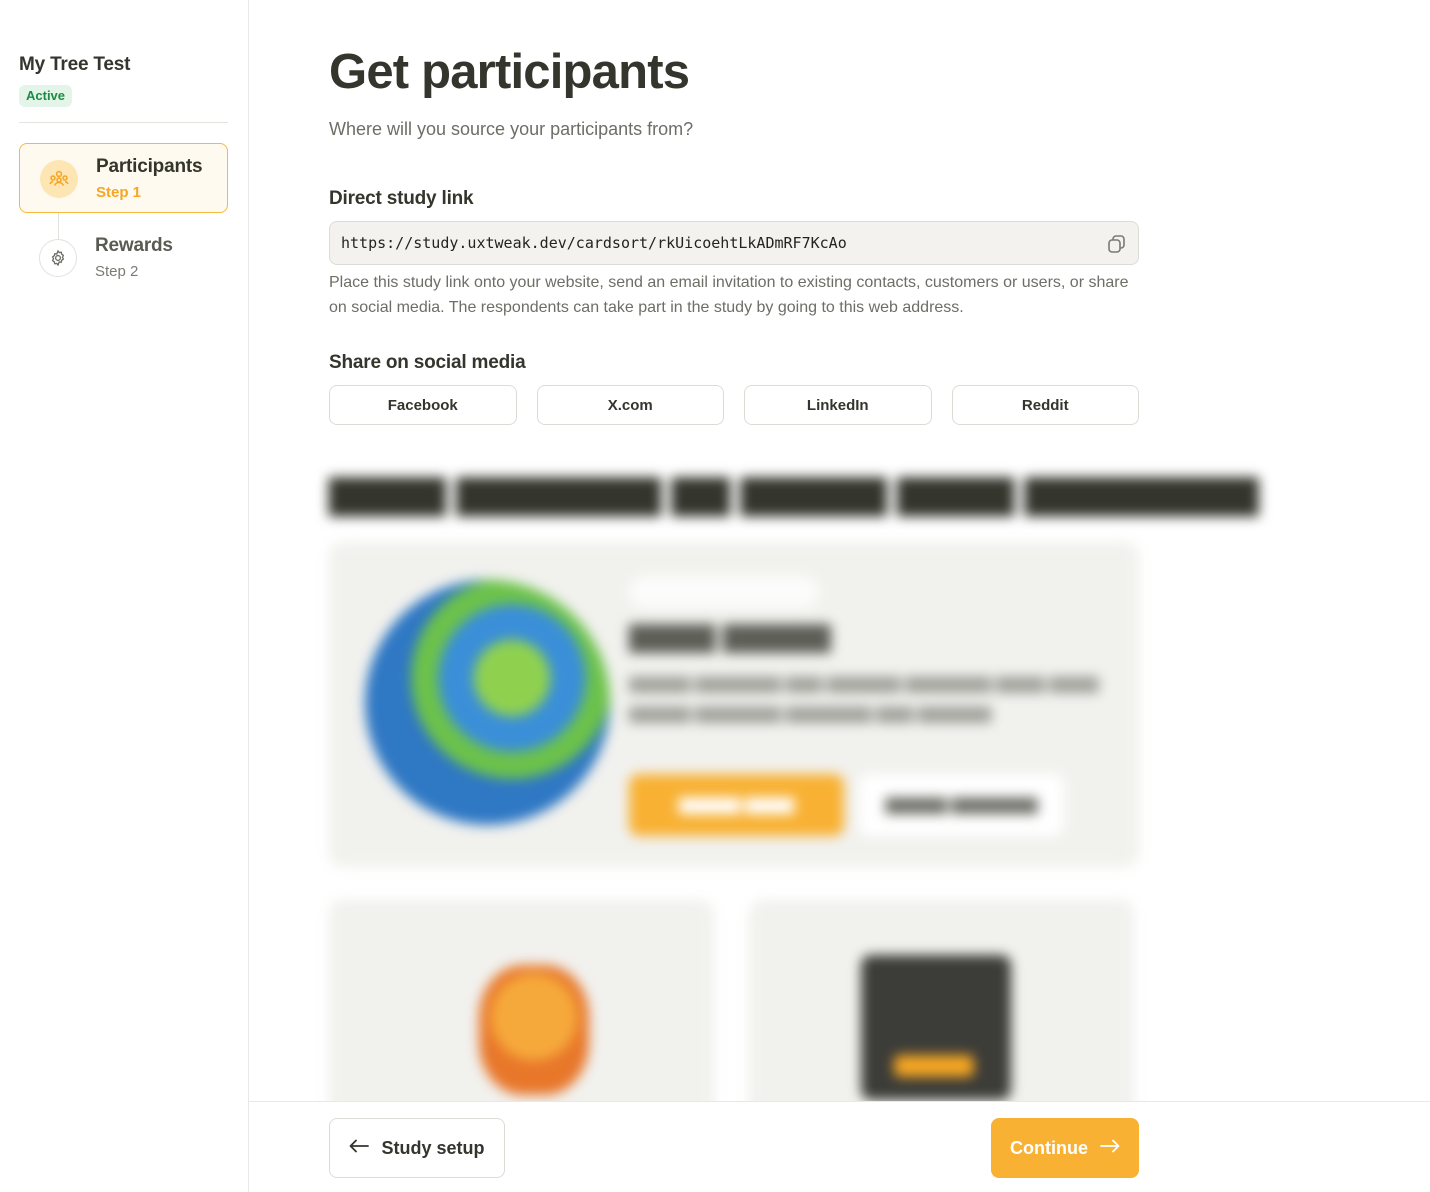  Describe the element at coordinates (46, 96) in the screenshot. I see `status-badge: Active` at that location.